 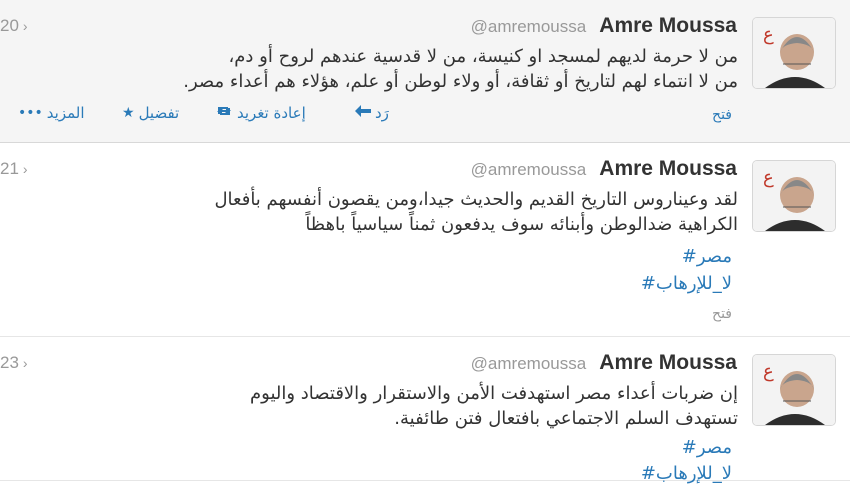 I want to click on reply-button: رَد, so click(x=372, y=113).